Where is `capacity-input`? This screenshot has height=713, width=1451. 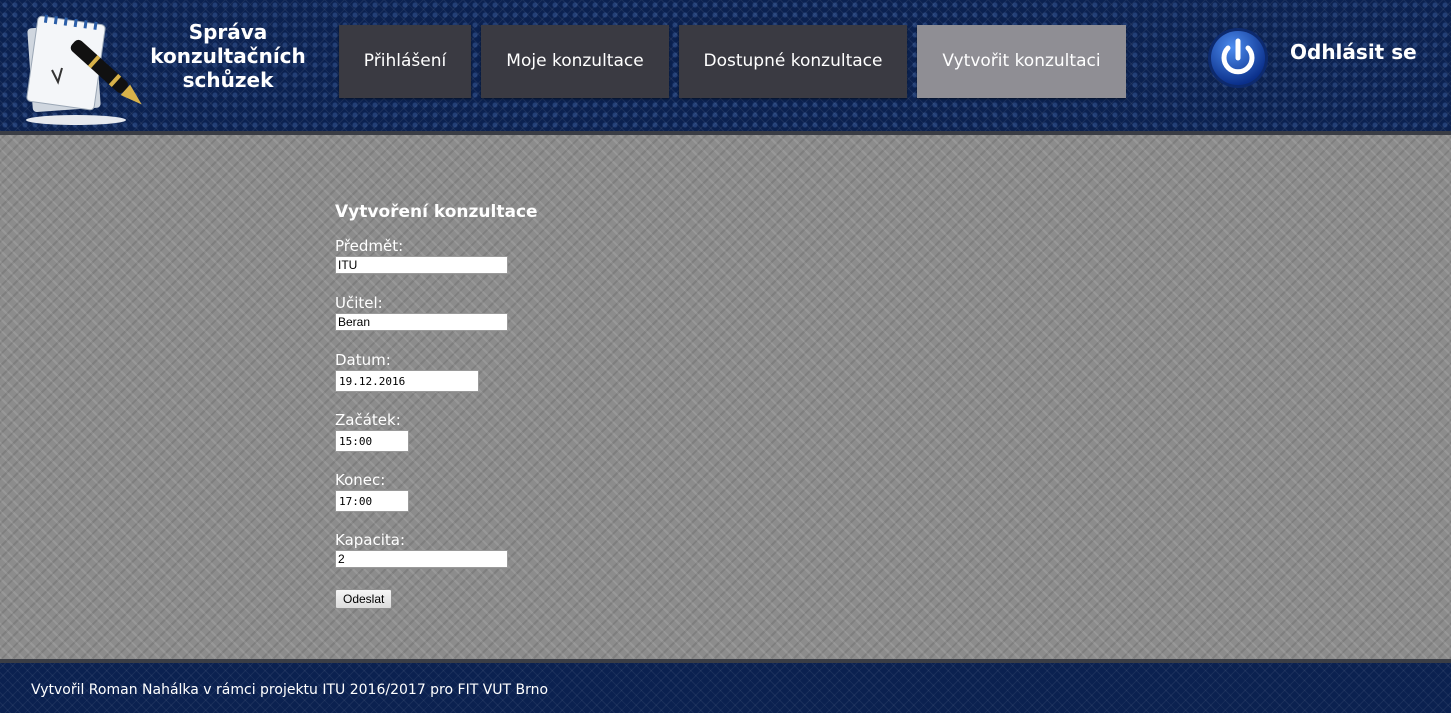 capacity-input is located at coordinates (421, 559).